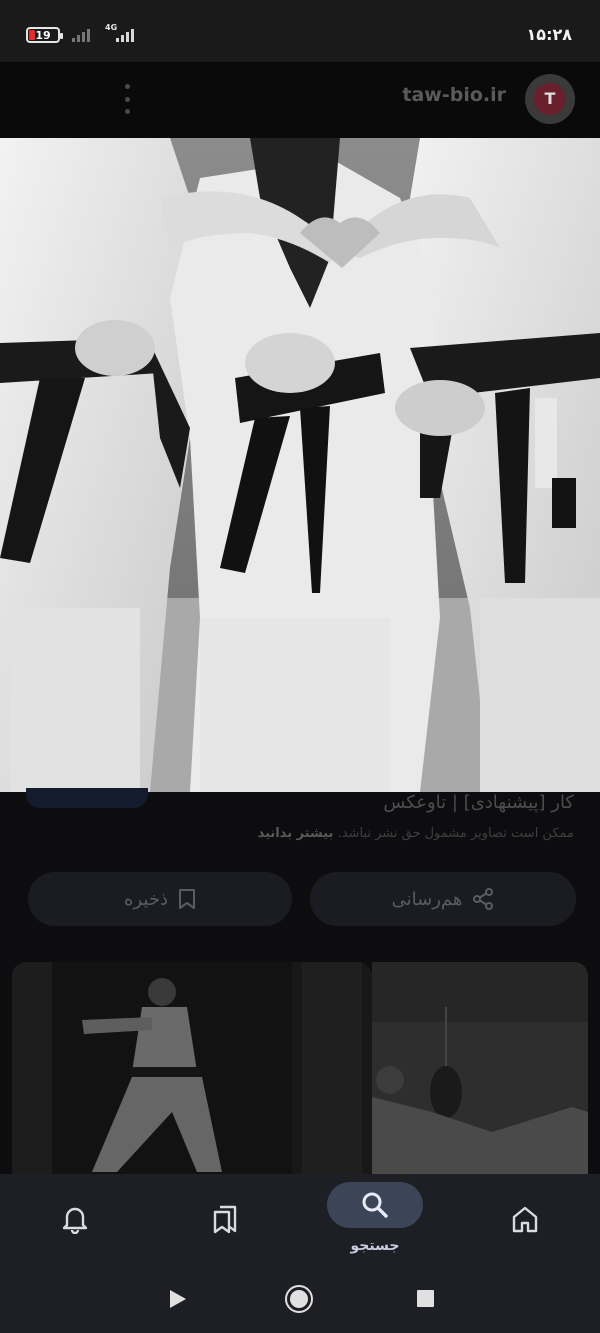 The width and height of the screenshot is (600, 1333). I want to click on nav-saved-collections, so click(225, 1223).